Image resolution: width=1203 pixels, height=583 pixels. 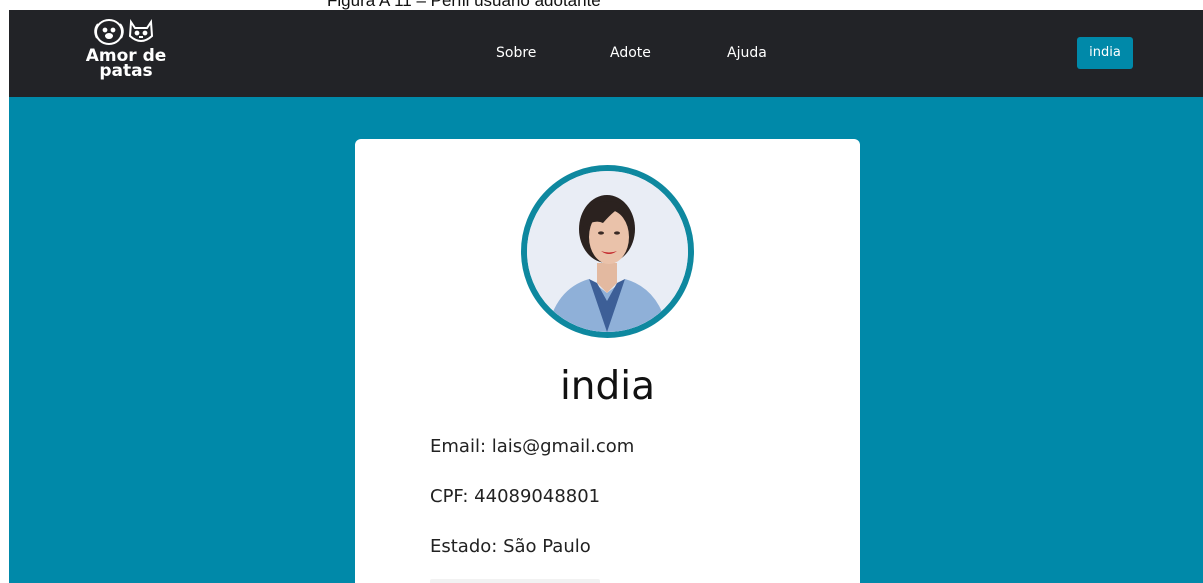 I want to click on figure-caption-text: Figura A 11 – Perfil usuário adotante, so click(x=464, y=5).